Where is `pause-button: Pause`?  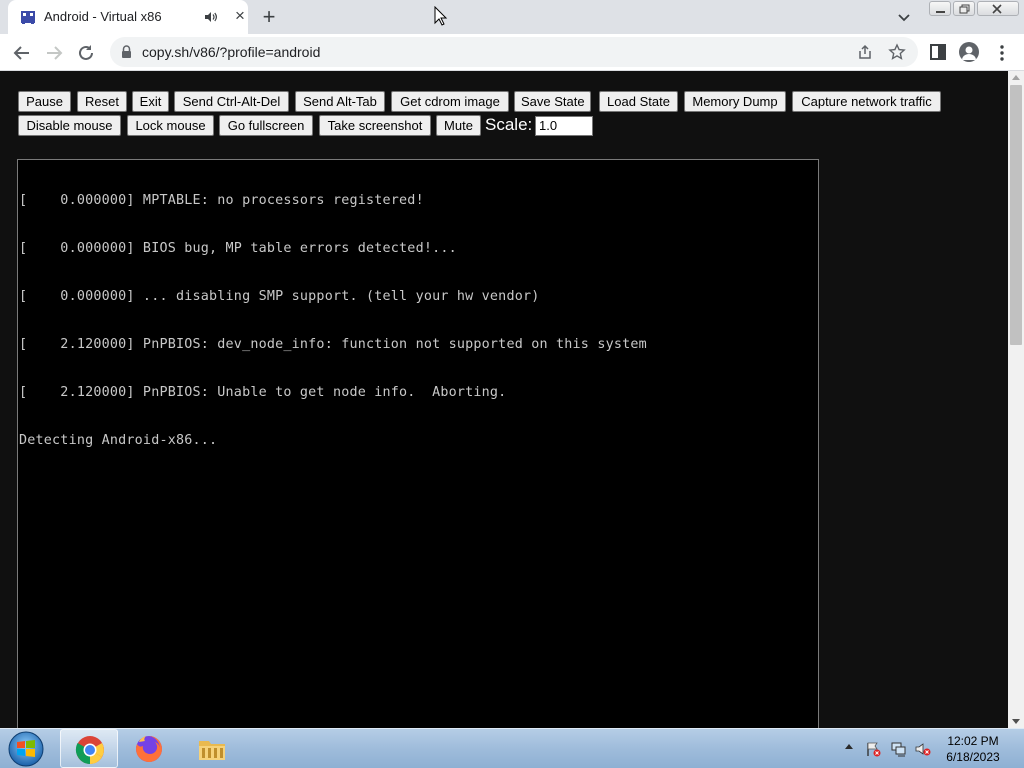 pause-button: Pause is located at coordinates (44, 101).